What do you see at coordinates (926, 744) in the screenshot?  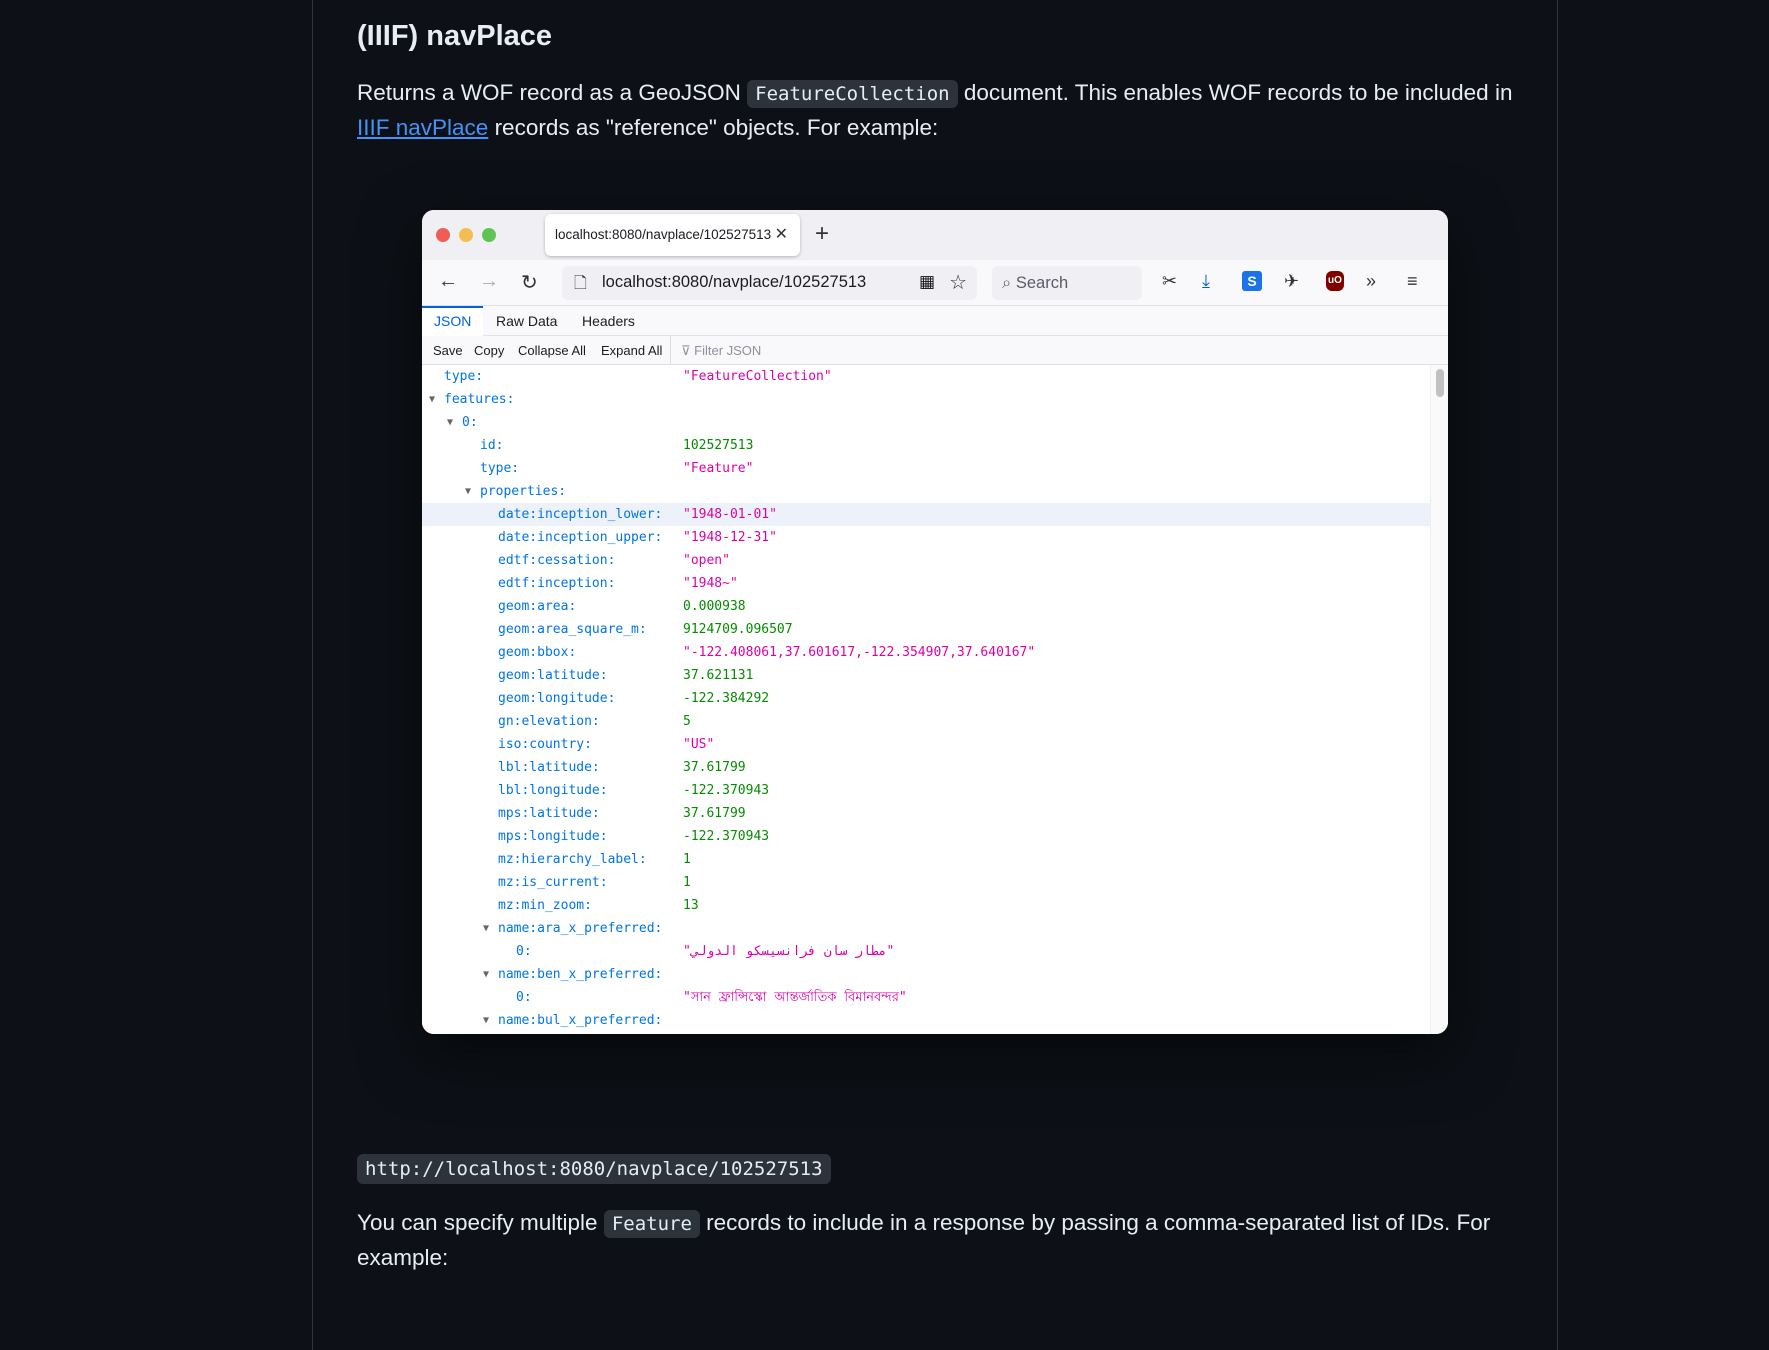 I see `json-row: iso:country: "US"` at bounding box center [926, 744].